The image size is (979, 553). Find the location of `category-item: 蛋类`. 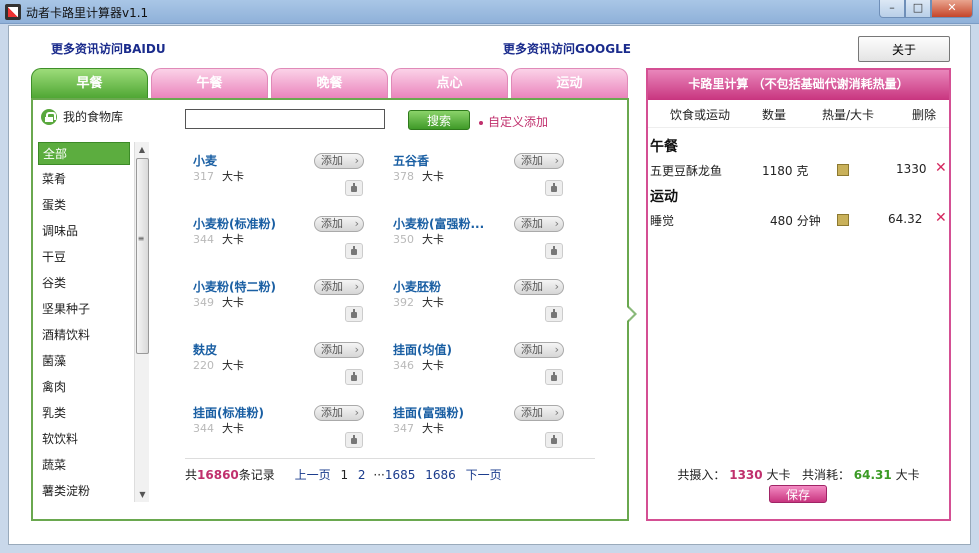

category-item: 蛋类 is located at coordinates (84, 207).